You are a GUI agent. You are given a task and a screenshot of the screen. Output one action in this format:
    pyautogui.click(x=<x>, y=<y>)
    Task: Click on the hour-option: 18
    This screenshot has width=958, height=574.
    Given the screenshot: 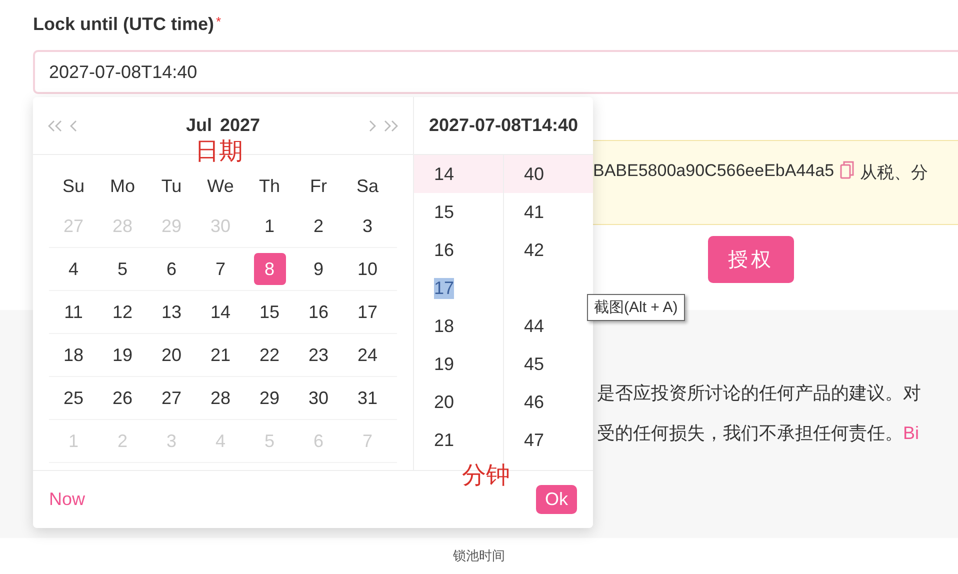 What is the action you would take?
    pyautogui.click(x=458, y=326)
    